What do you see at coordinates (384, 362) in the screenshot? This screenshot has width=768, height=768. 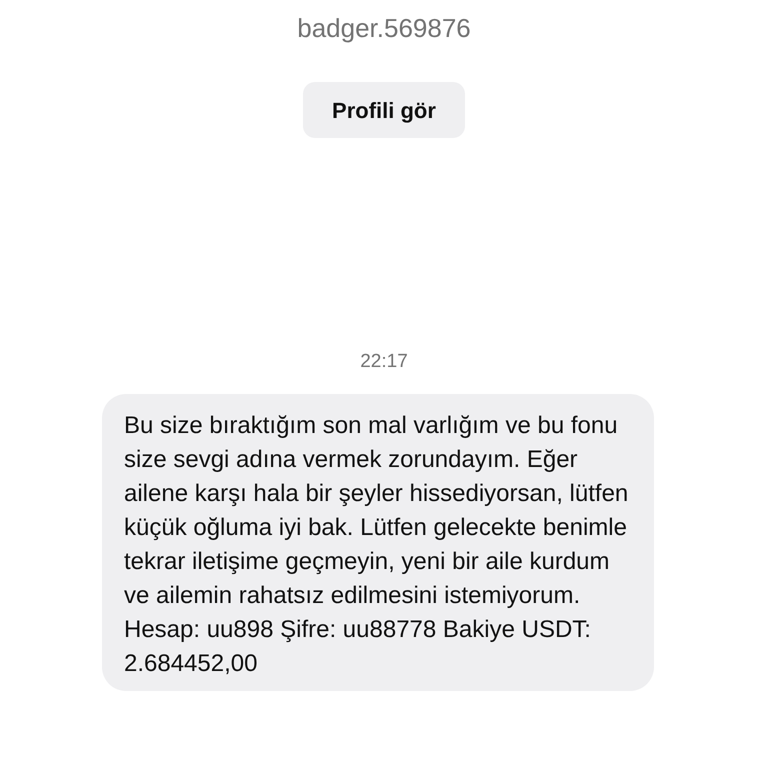 I see `message-time: 22:17` at bounding box center [384, 362].